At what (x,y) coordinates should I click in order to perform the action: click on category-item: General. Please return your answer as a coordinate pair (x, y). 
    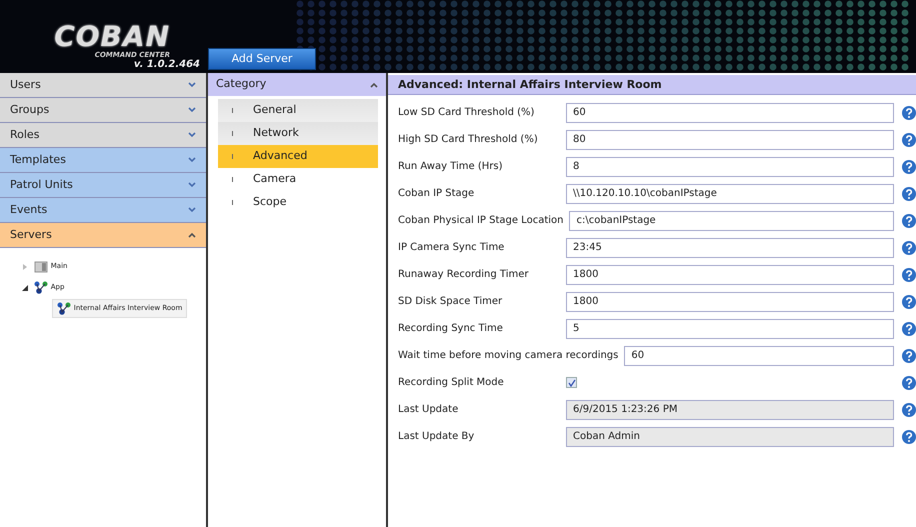
    Looking at the image, I should click on (298, 110).